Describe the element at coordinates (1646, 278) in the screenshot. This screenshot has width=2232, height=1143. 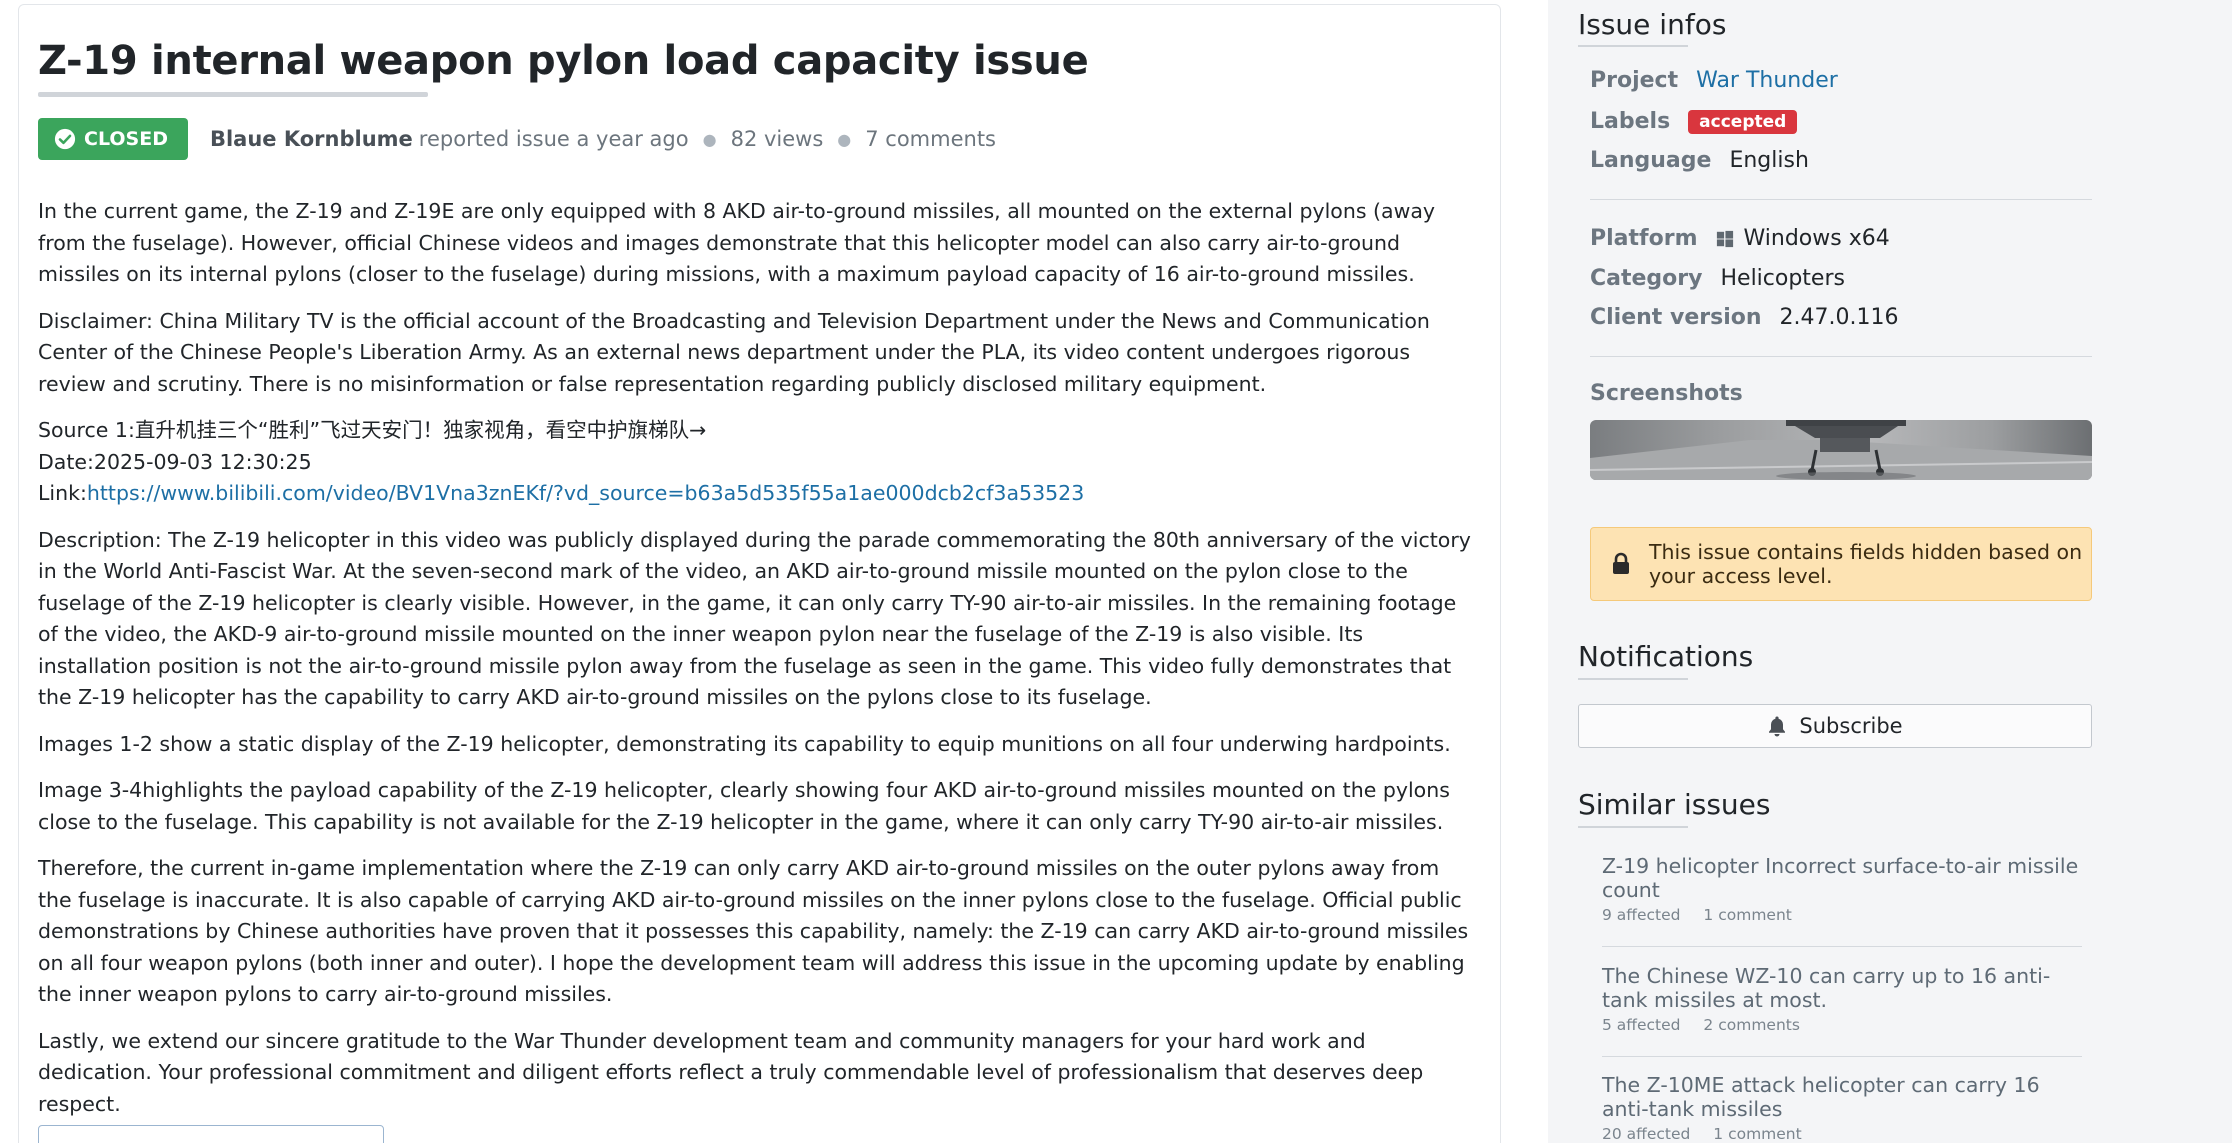
I see `category-label: Category` at that location.